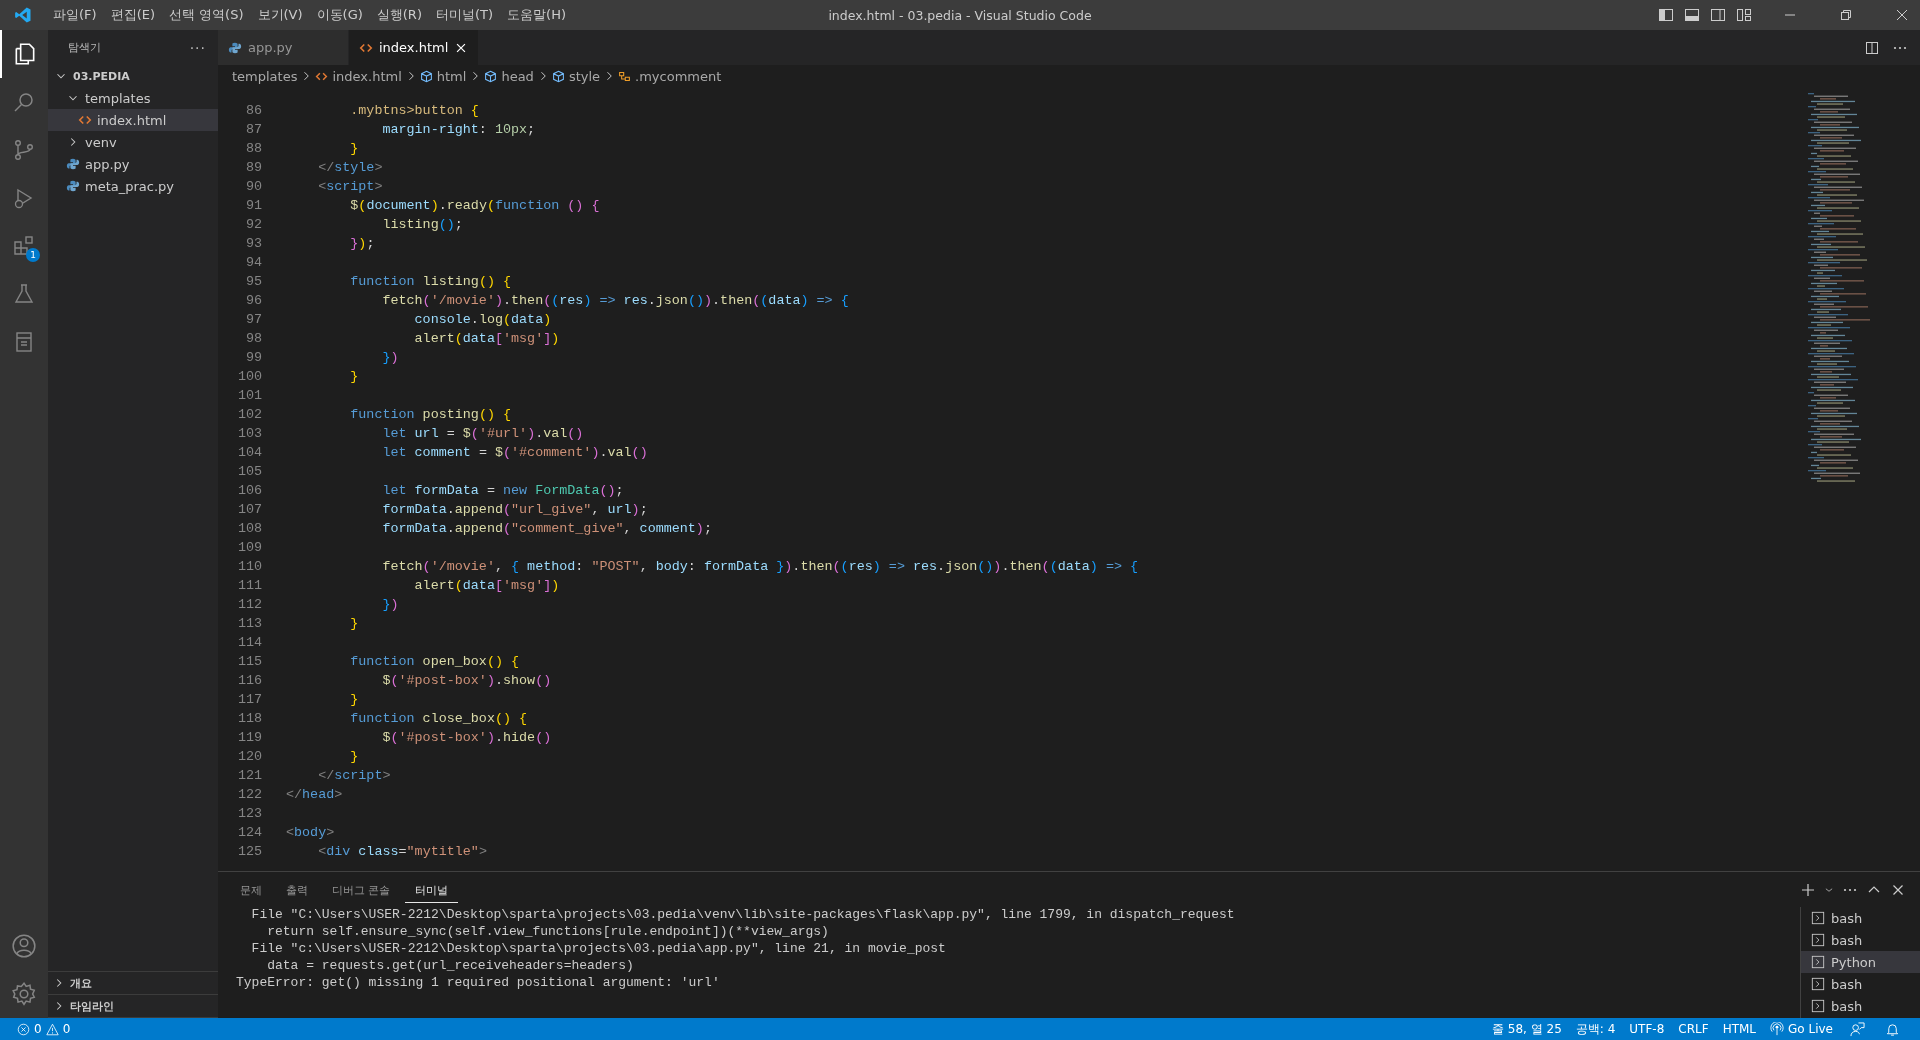  What do you see at coordinates (249, 566) in the screenshot?
I see `line-number: 110` at bounding box center [249, 566].